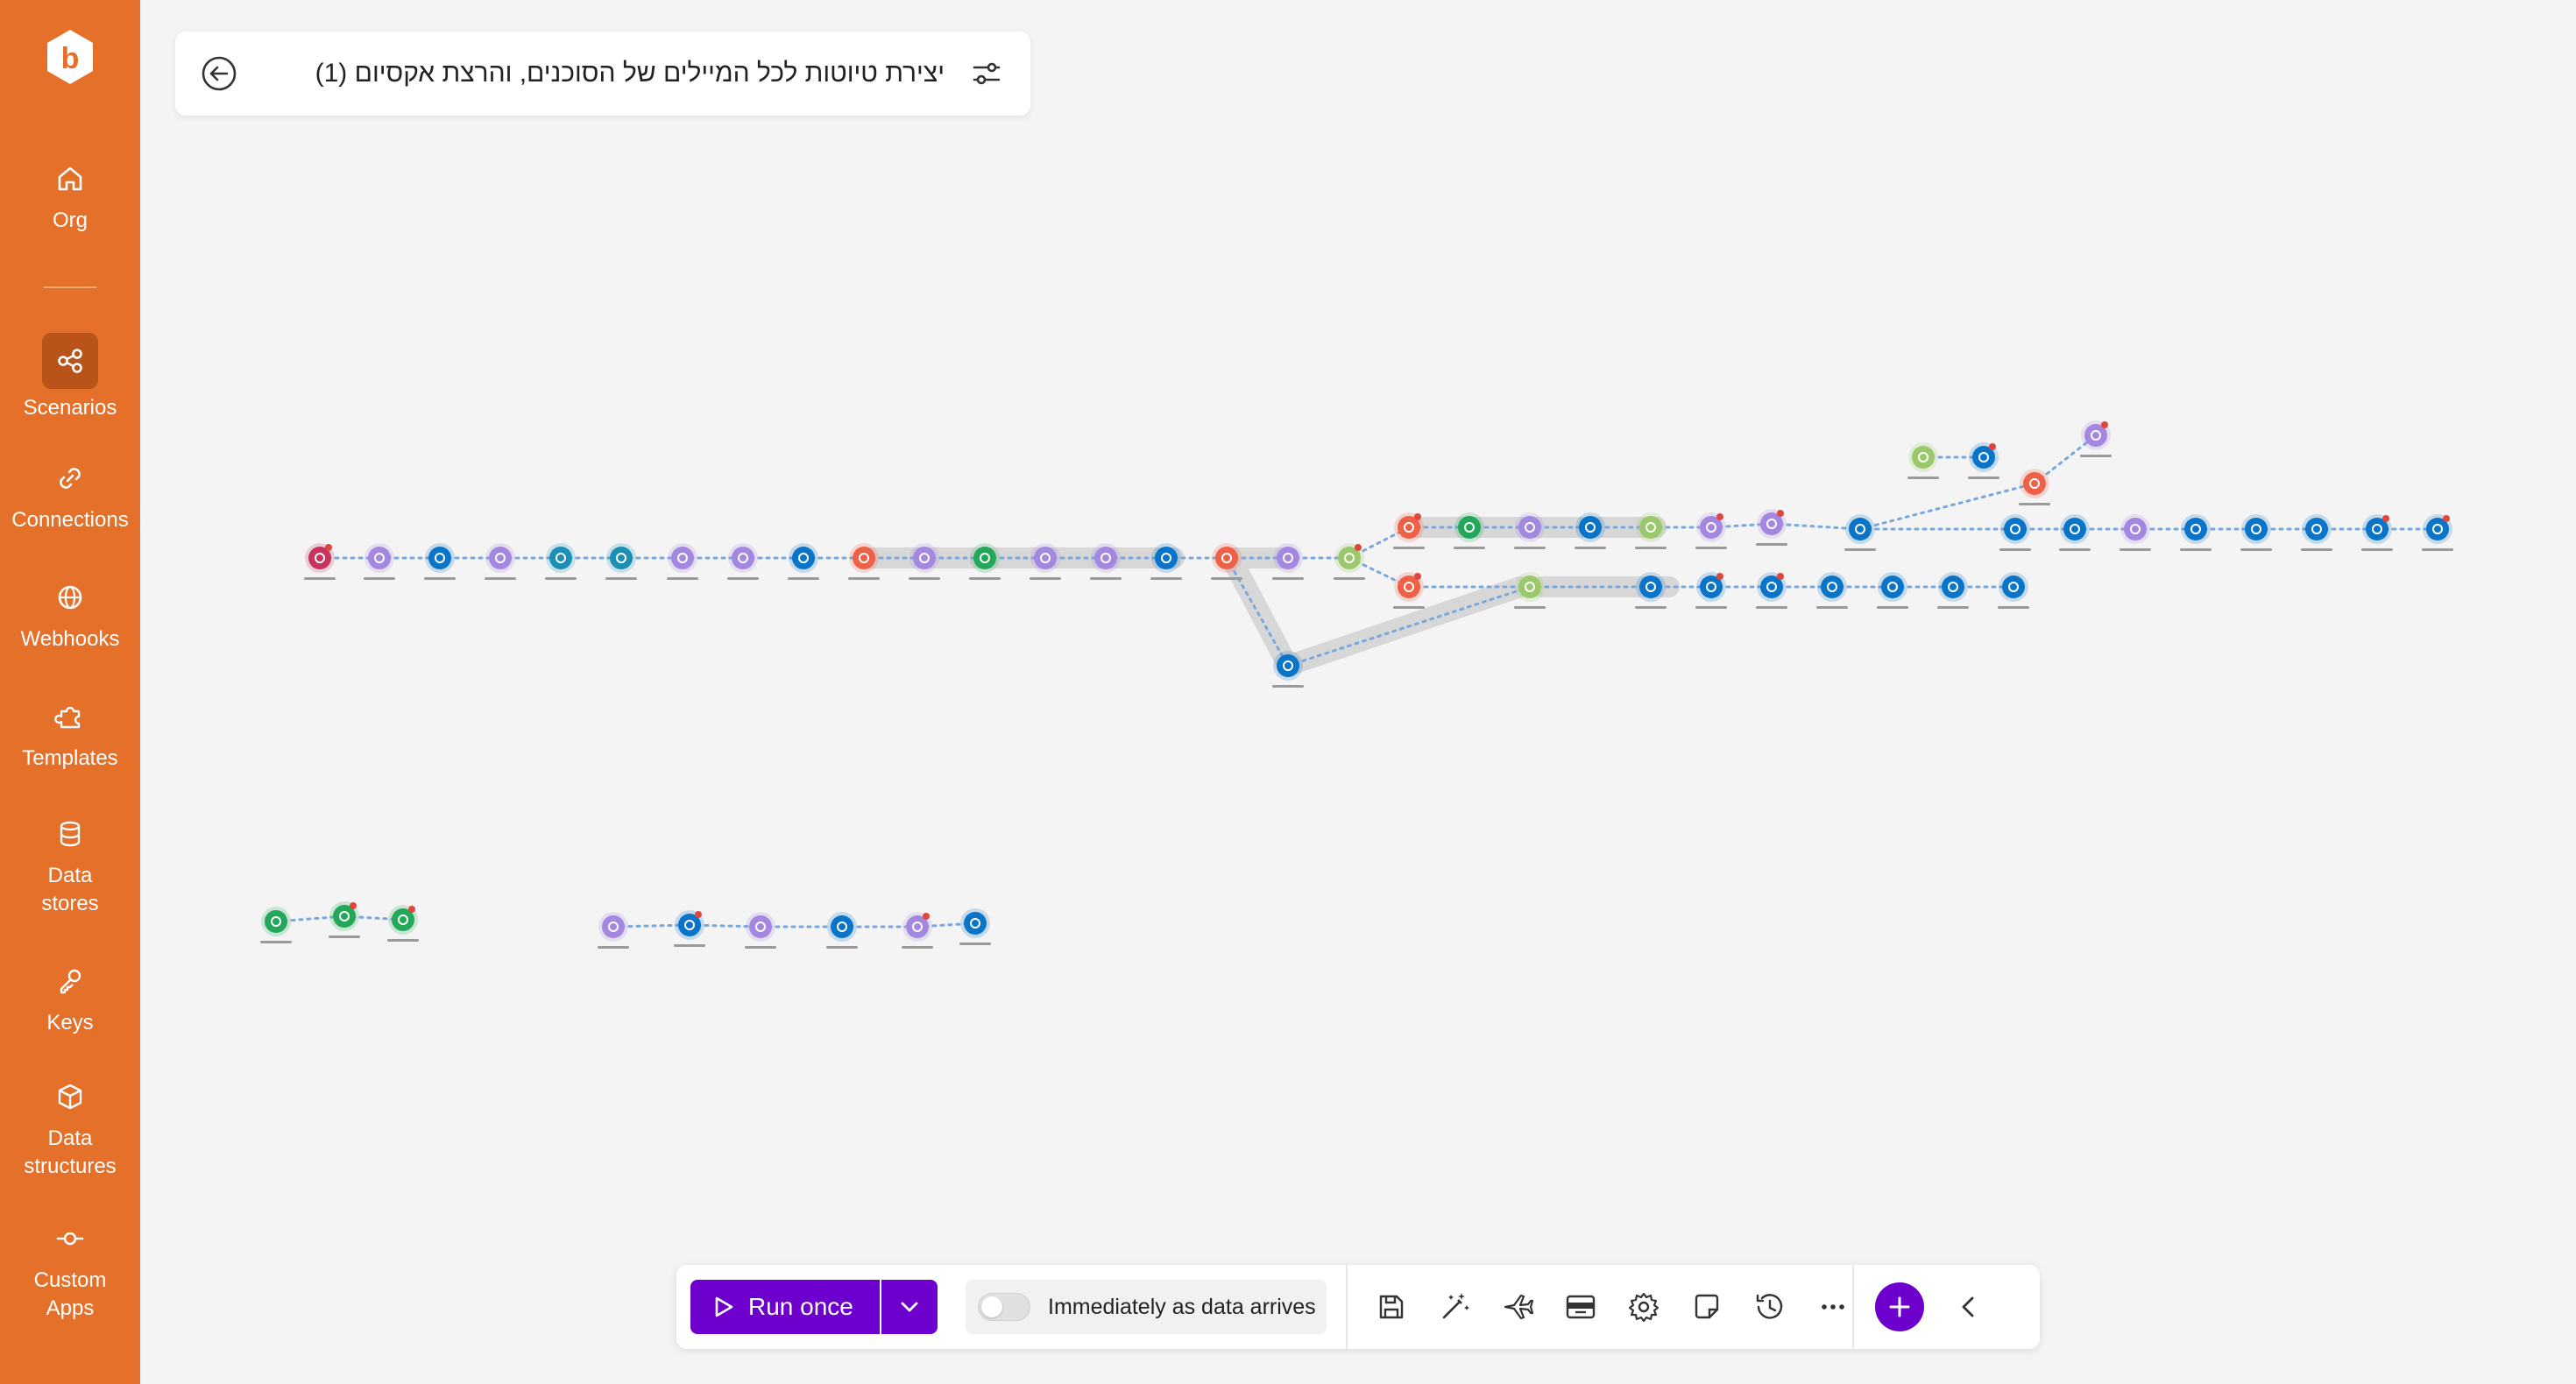 This screenshot has height=1384, width=2576. What do you see at coordinates (909, 1307) in the screenshot?
I see `run-options-dropdown` at bounding box center [909, 1307].